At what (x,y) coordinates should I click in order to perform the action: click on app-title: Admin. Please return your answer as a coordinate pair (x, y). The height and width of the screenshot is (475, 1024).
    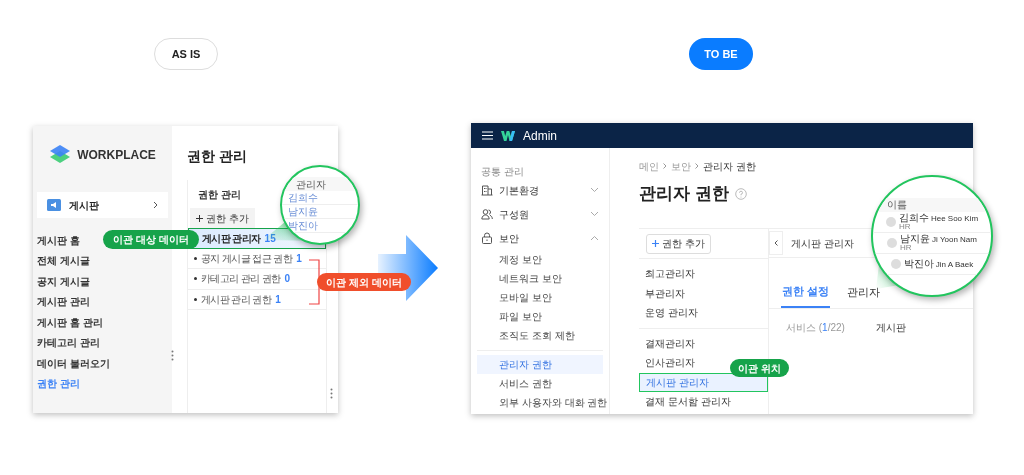
    Looking at the image, I should click on (540, 136).